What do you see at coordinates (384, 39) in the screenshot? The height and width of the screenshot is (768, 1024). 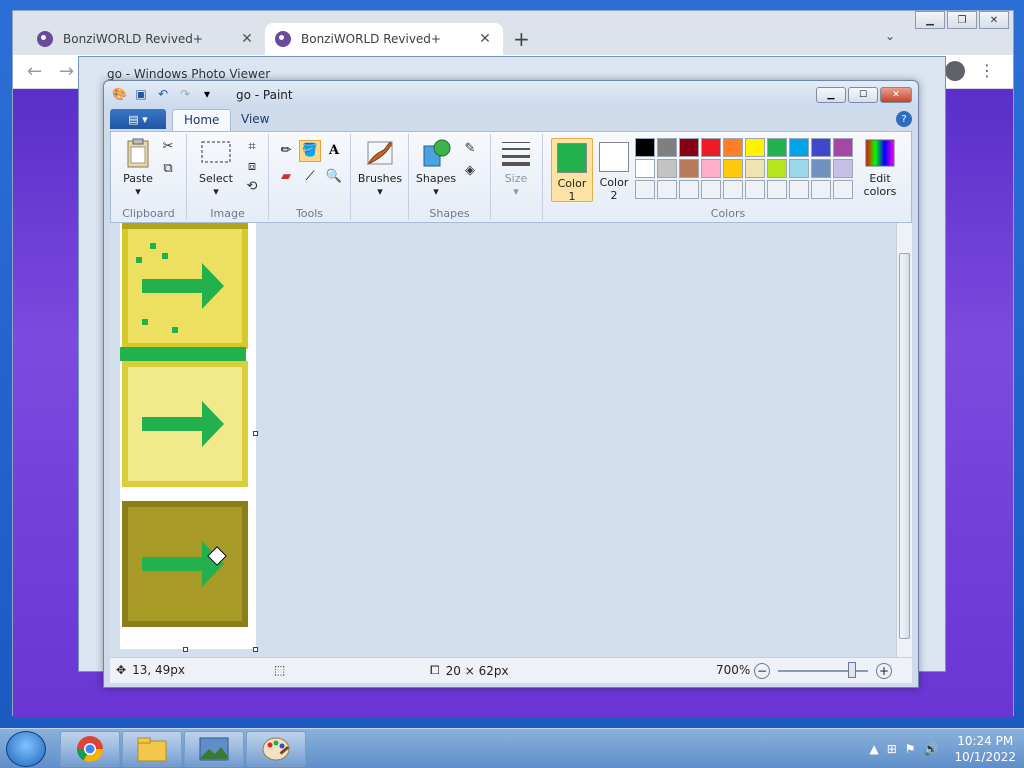 I see `tab-bonziworld-2: BonziWORLD Revived+ ✕` at bounding box center [384, 39].